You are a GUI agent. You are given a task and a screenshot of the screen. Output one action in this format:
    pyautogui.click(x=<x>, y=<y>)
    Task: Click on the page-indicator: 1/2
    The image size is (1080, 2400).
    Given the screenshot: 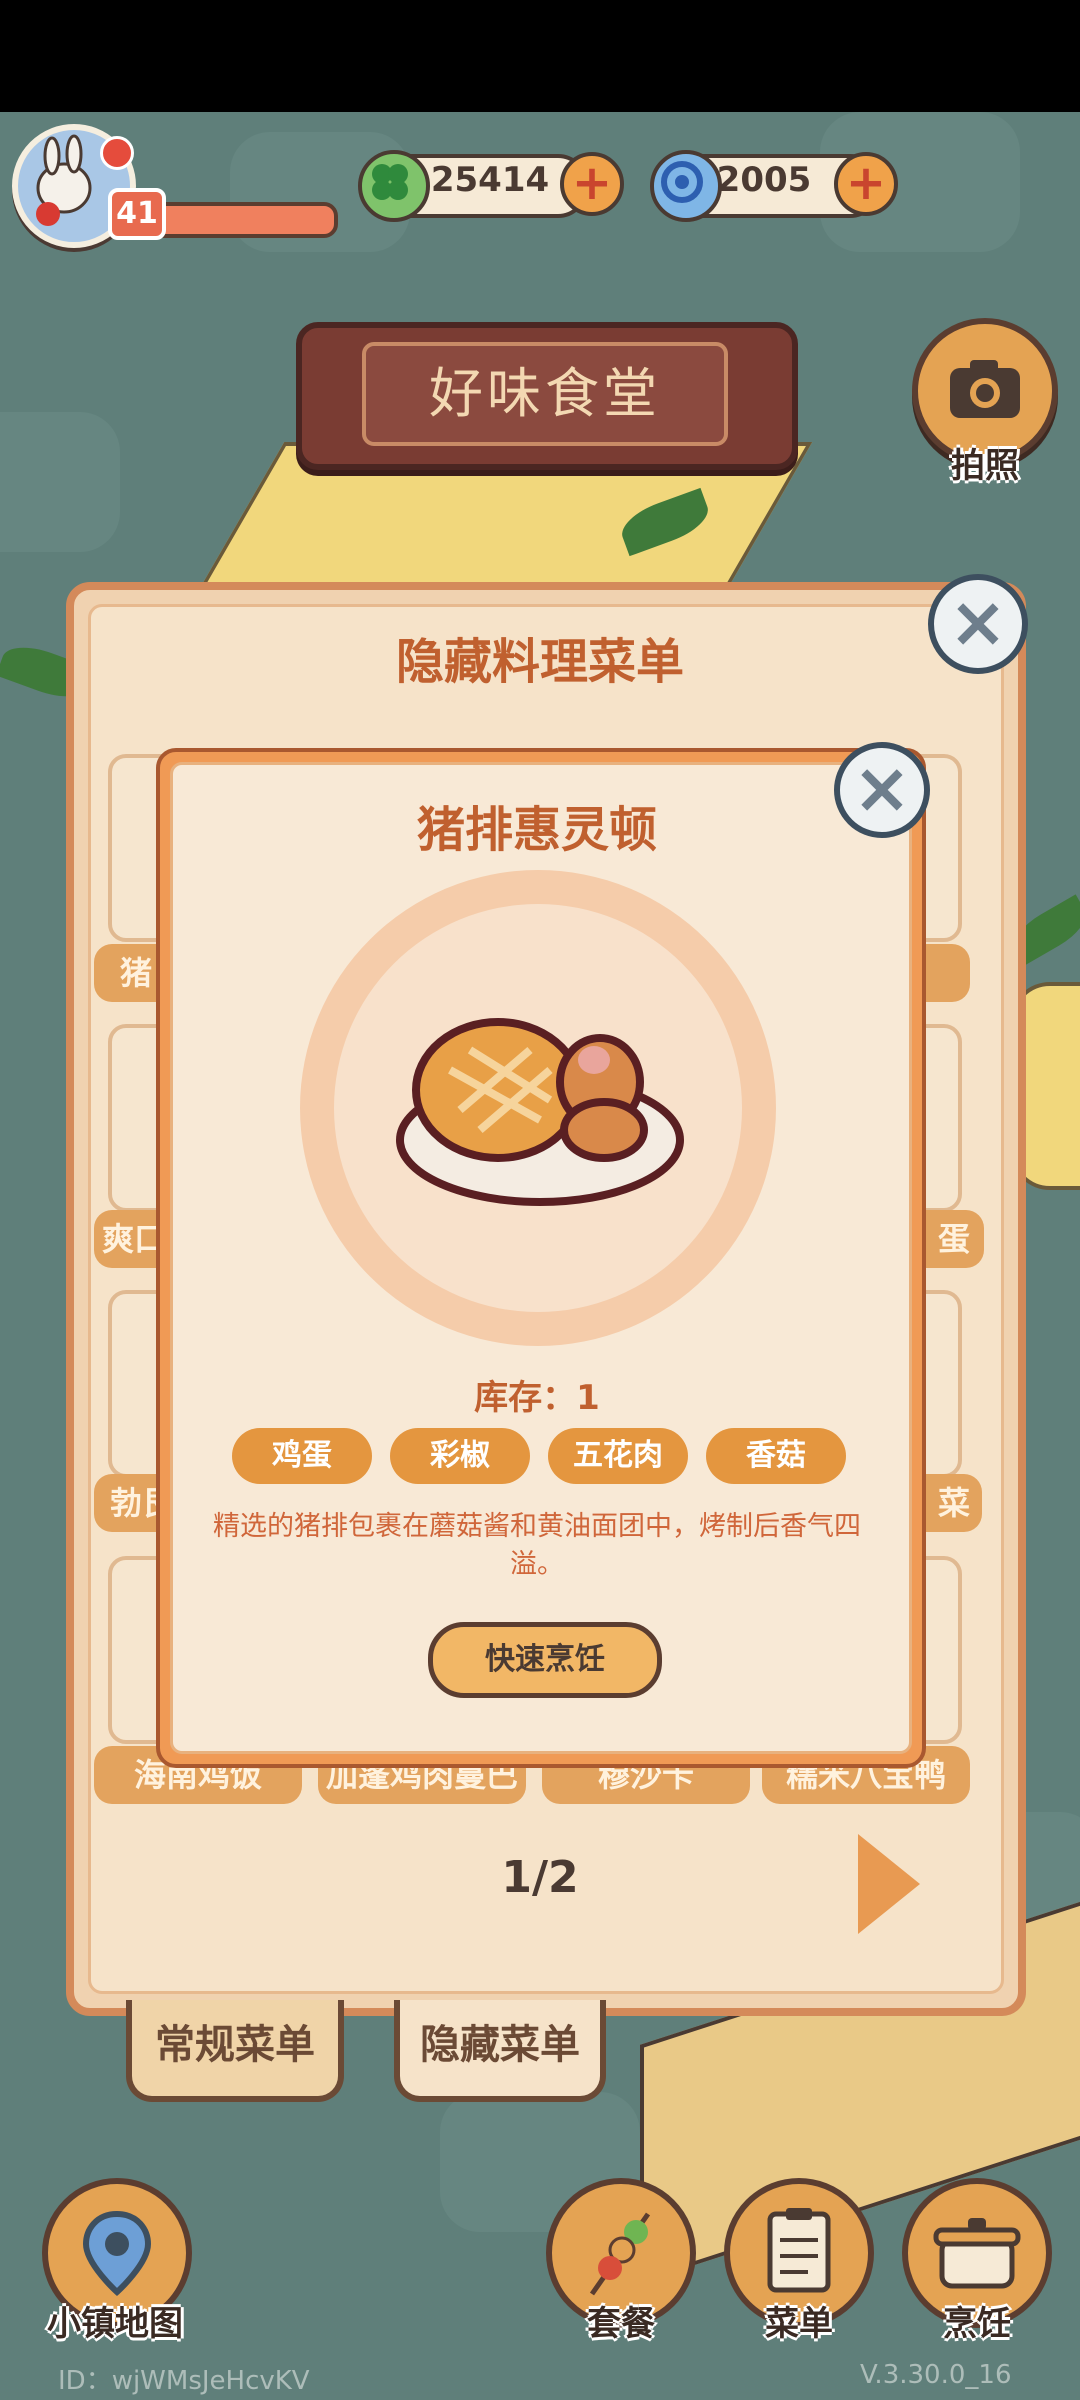 What is the action you would take?
    pyautogui.click(x=540, y=1877)
    